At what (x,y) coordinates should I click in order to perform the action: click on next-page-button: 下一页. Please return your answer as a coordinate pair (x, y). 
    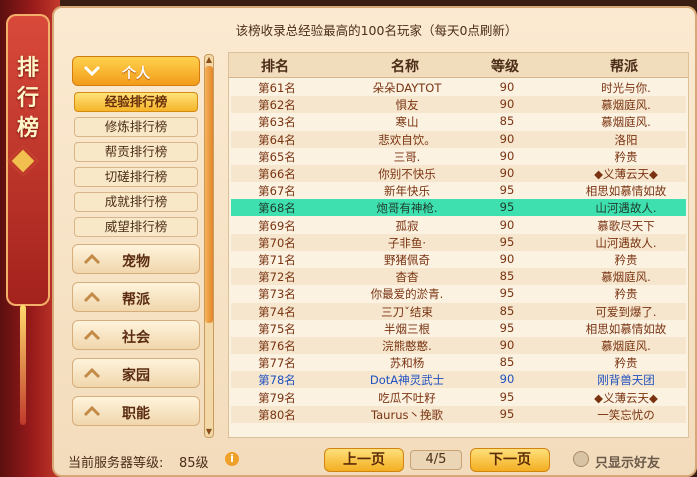
    Looking at the image, I should click on (510, 460).